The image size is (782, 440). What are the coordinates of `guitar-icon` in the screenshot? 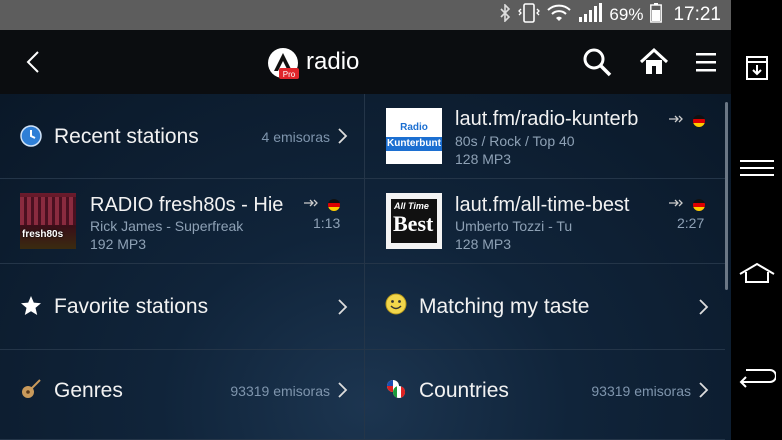 It's located at (31, 388).